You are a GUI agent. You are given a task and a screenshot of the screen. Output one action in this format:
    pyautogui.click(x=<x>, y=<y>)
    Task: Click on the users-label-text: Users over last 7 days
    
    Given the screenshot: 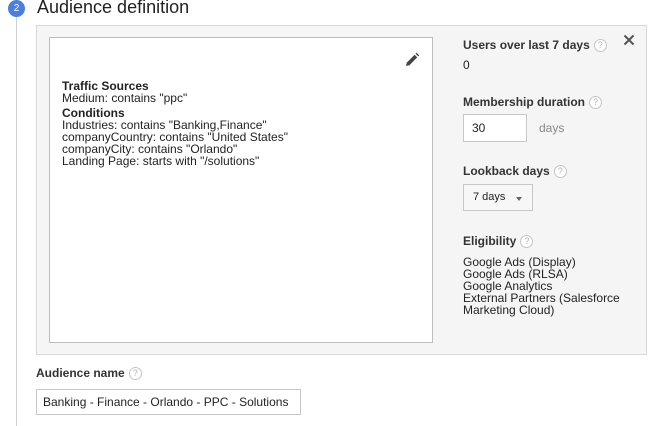 What is the action you would take?
    pyautogui.click(x=526, y=45)
    